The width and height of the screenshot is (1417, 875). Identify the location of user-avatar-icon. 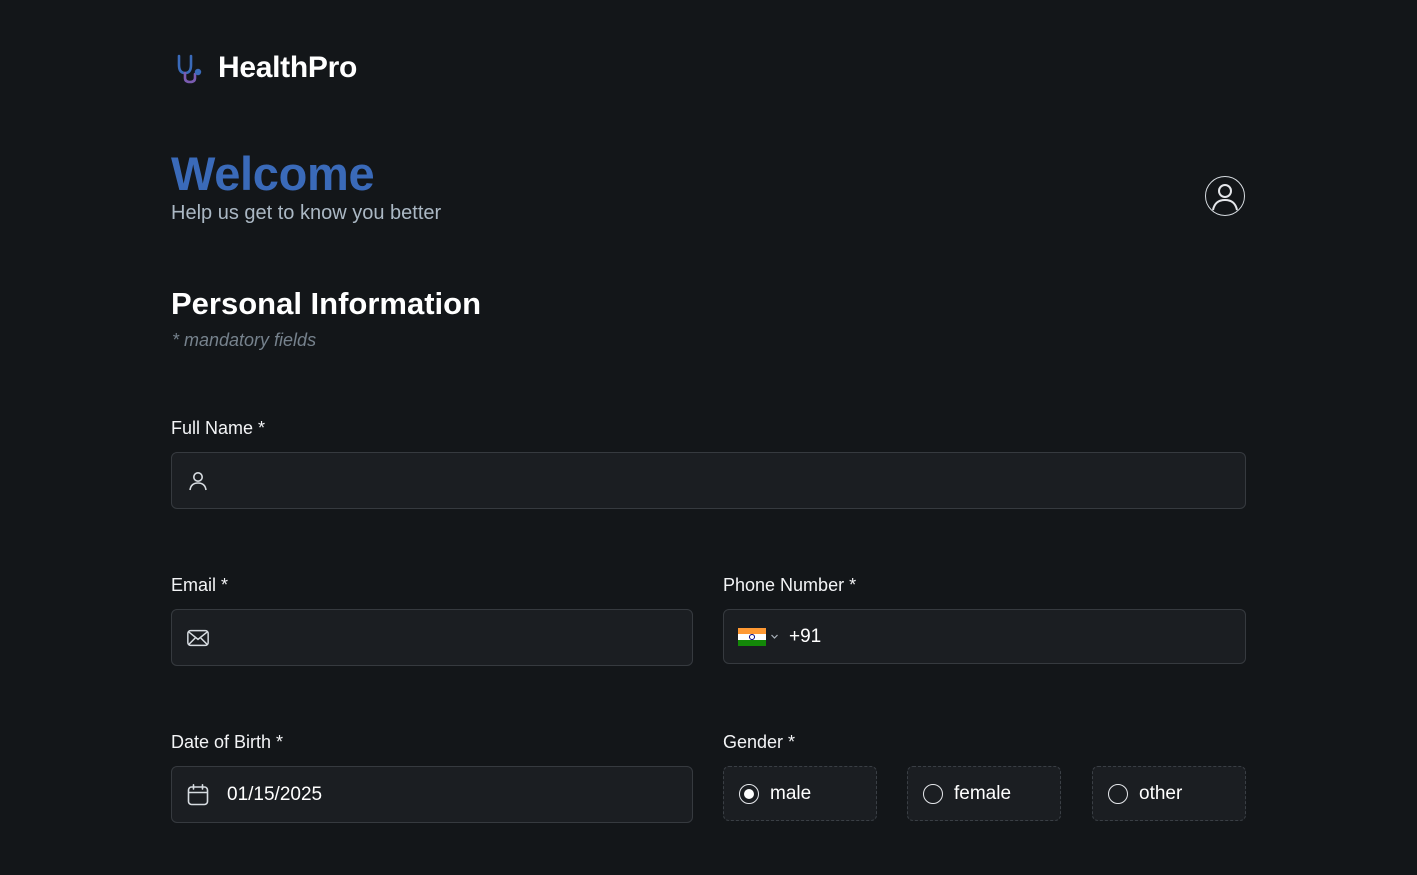
(1225, 197).